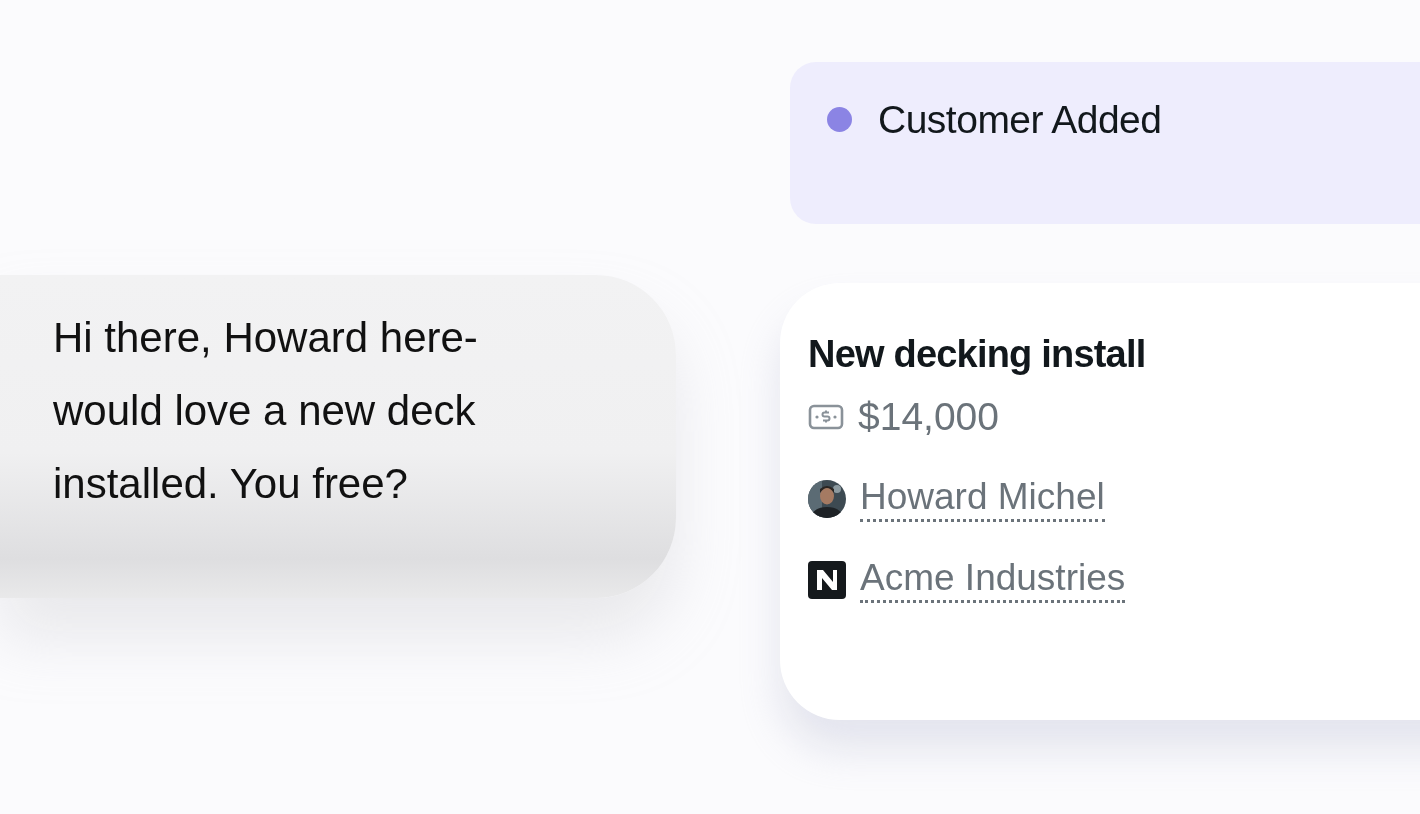  I want to click on message-text: Hi there, Howard here-would love a new deck installed. You free?, so click(266, 411).